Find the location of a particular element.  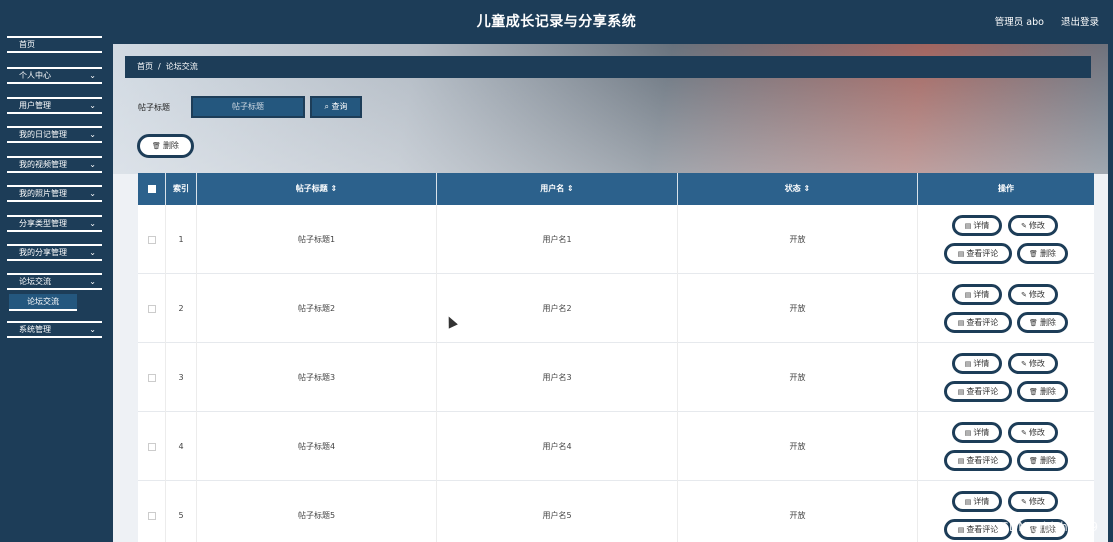

table-row: 2 帖子标题2 用户名2 开放 ▤ 详情 ✎ 修改 ▤ 查看评论 🗑 删除 is located at coordinates (616, 308).